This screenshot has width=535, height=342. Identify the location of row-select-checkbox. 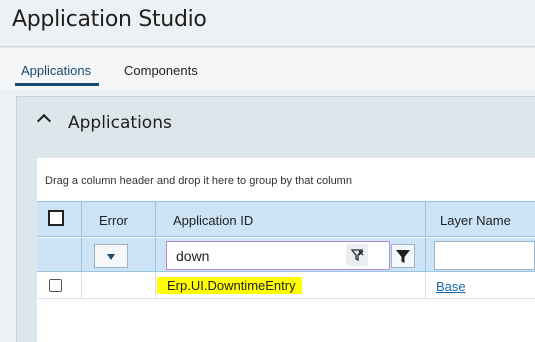
(55, 285).